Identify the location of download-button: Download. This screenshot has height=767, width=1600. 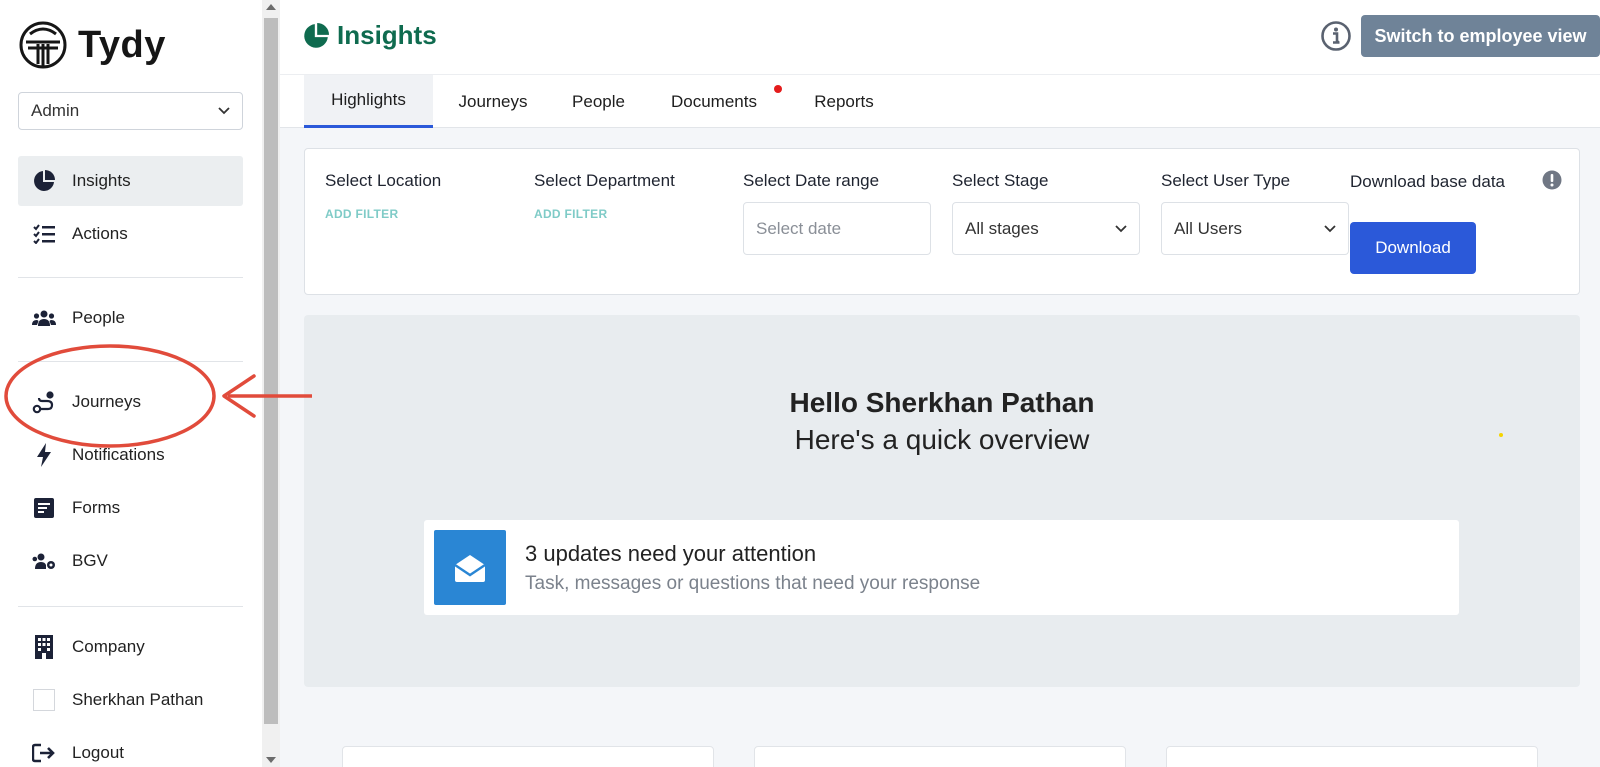
(1413, 248).